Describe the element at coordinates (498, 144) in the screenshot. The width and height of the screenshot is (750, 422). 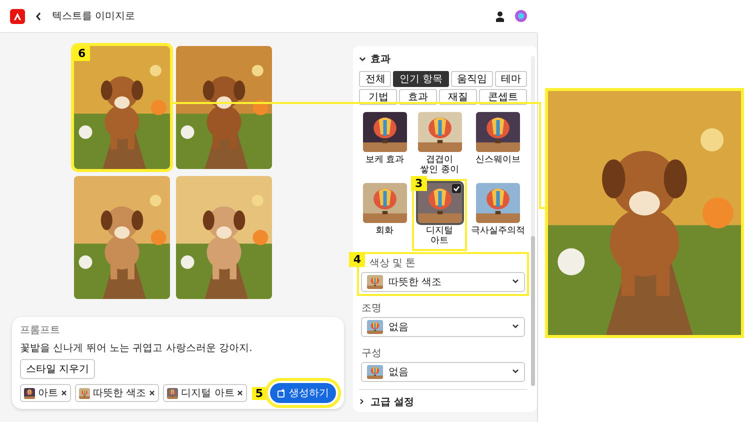
I see `style-option: 신스웨이브` at that location.